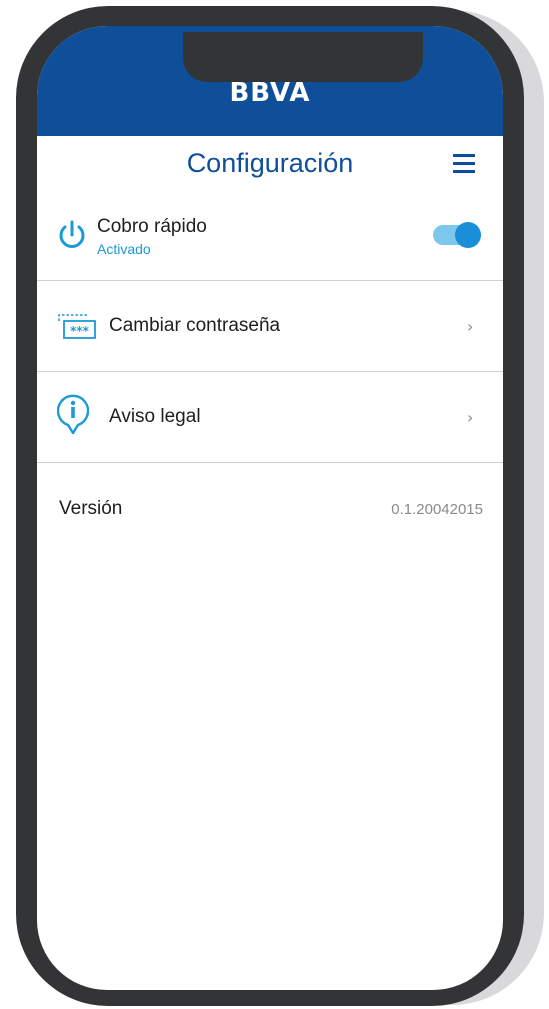  What do you see at coordinates (152, 226) in the screenshot?
I see `quick-charge-label: Cobro rápido` at bounding box center [152, 226].